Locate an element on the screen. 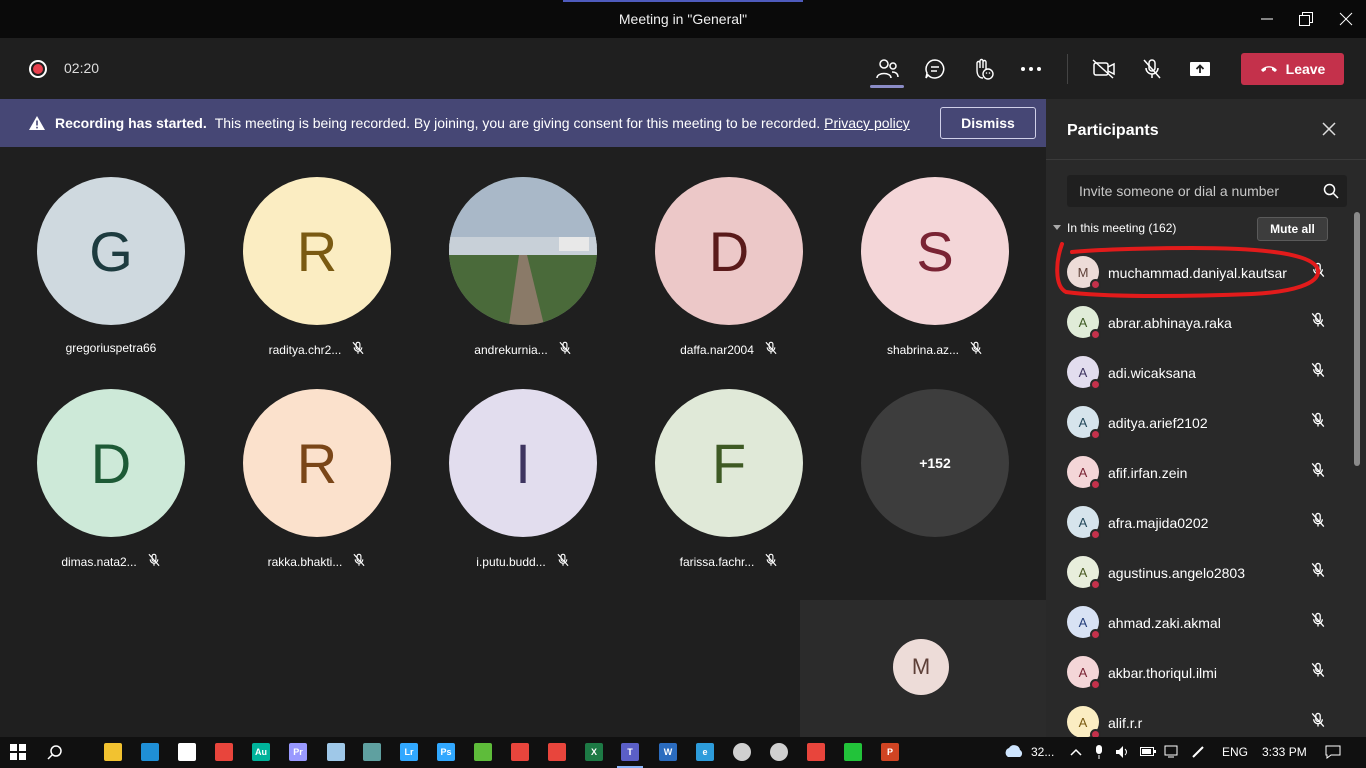 The image size is (1366, 768). maximize-button is located at coordinates (1306, 19).